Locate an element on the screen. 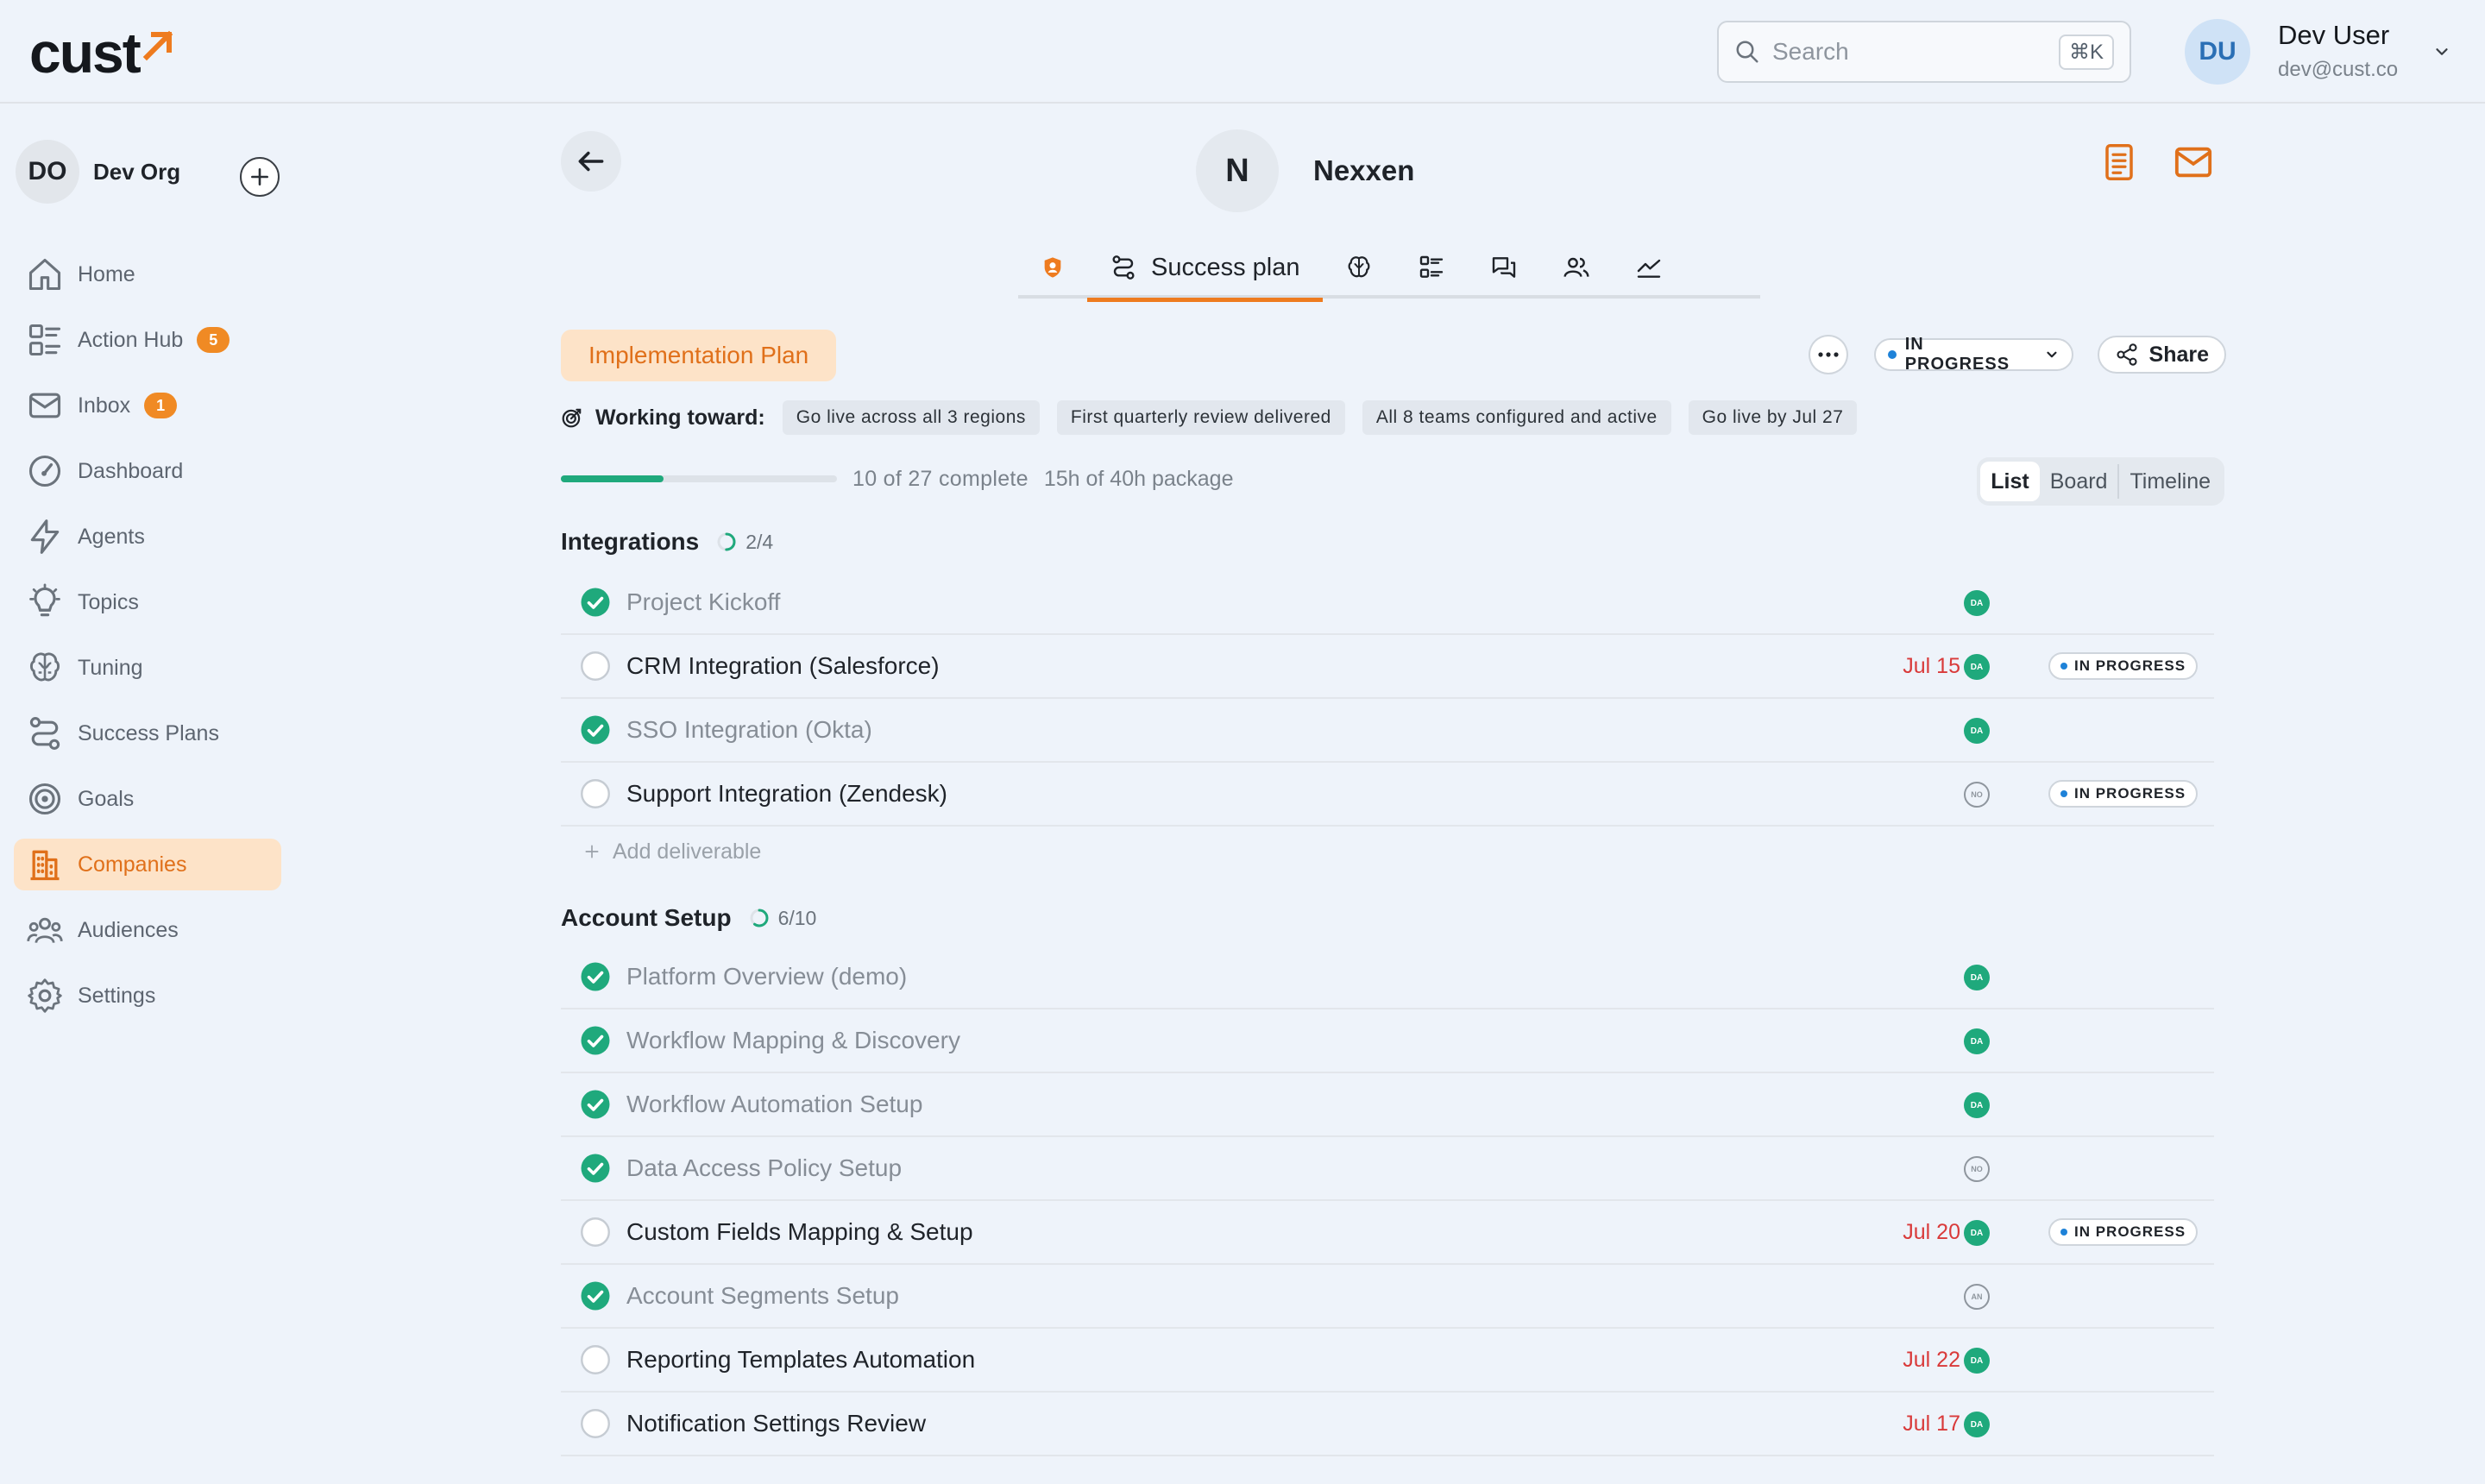  add-org-button is located at coordinates (260, 177).